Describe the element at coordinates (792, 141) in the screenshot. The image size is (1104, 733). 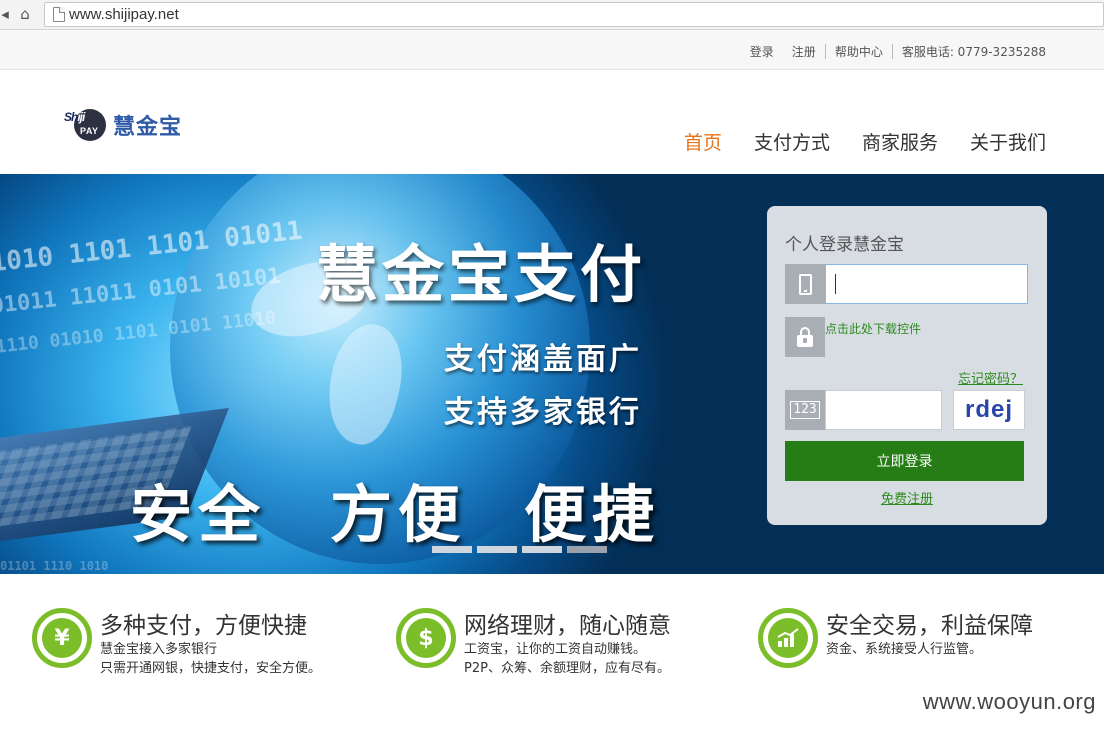
I see `nav-payment-methods: 支付方式` at that location.